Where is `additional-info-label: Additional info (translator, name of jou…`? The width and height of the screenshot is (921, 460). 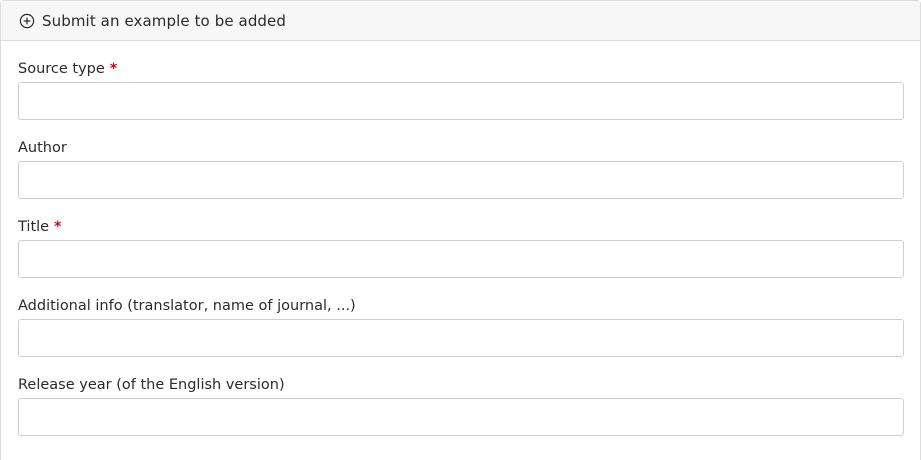
additional-info-label: Additional info (translator, name of jou… is located at coordinates (187, 306).